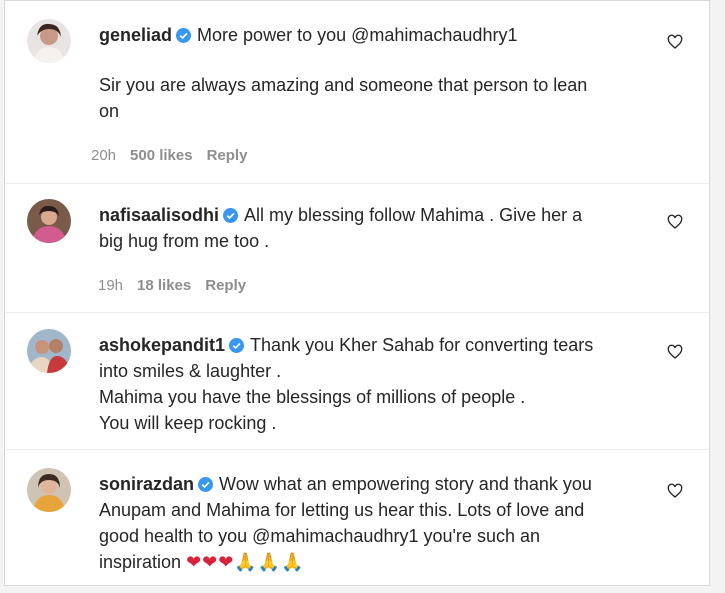 The height and width of the screenshot is (593, 725). I want to click on comment-body-line: You will keep rocking ., so click(188, 423).